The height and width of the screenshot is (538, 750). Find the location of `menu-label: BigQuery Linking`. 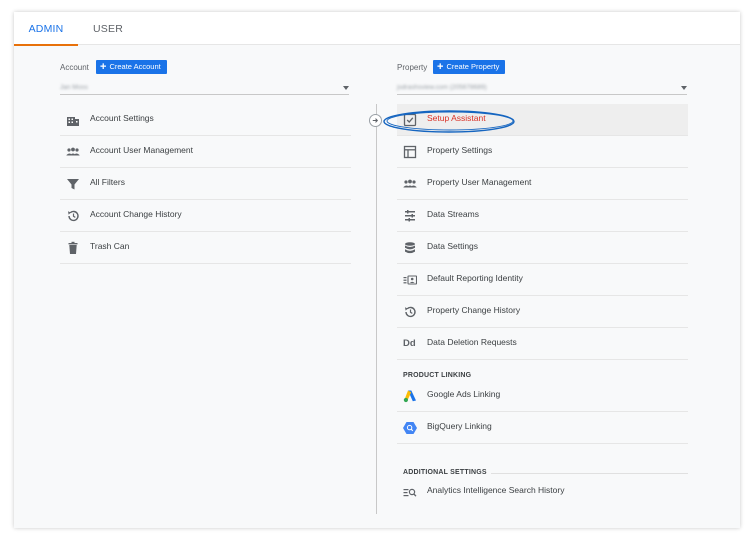

menu-label: BigQuery Linking is located at coordinates (459, 426).